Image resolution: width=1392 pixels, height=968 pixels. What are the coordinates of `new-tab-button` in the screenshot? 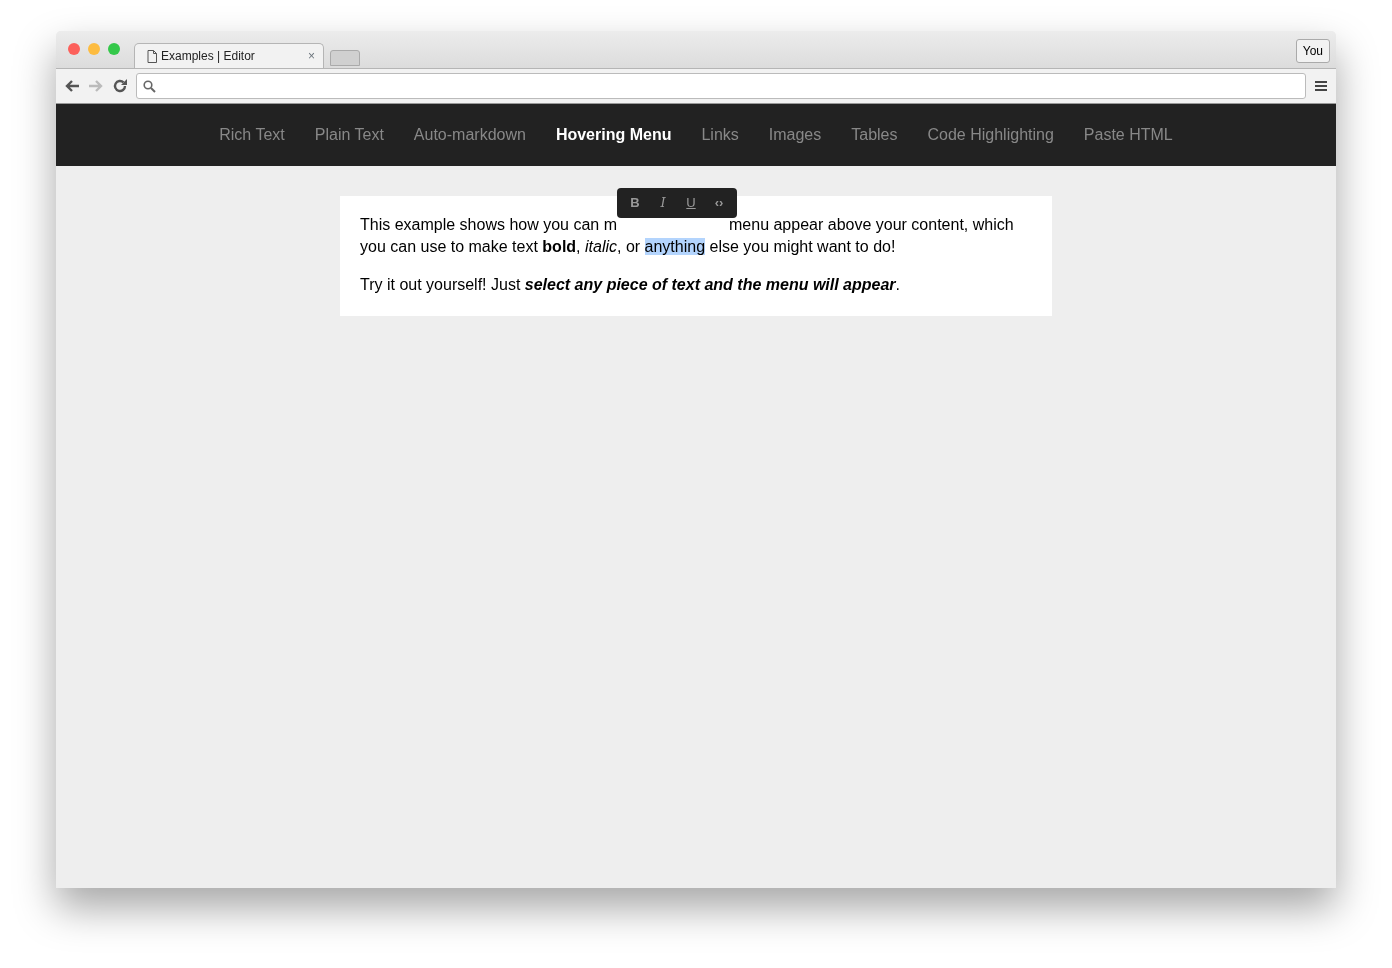 It's located at (345, 58).